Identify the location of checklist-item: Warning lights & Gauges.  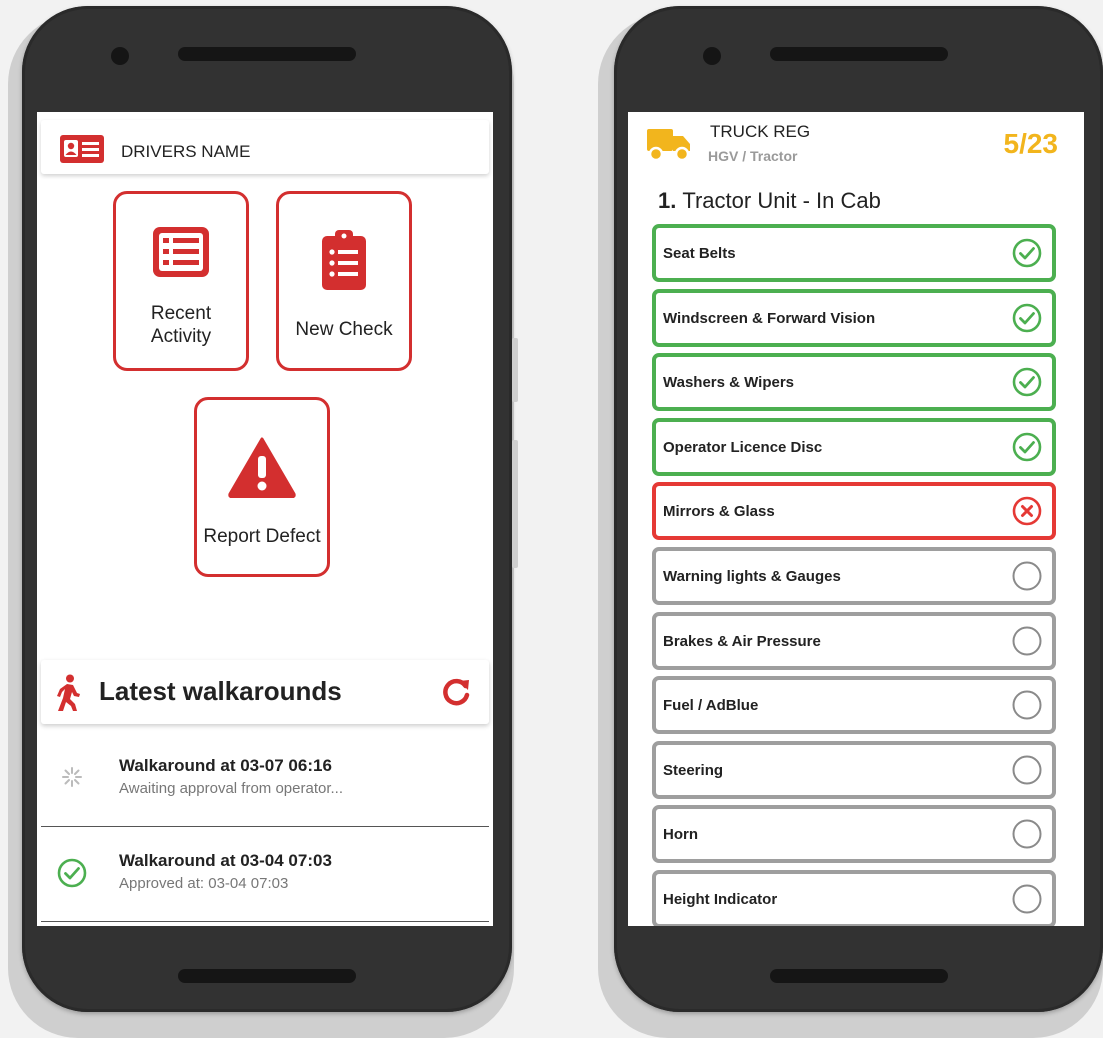
(854, 576).